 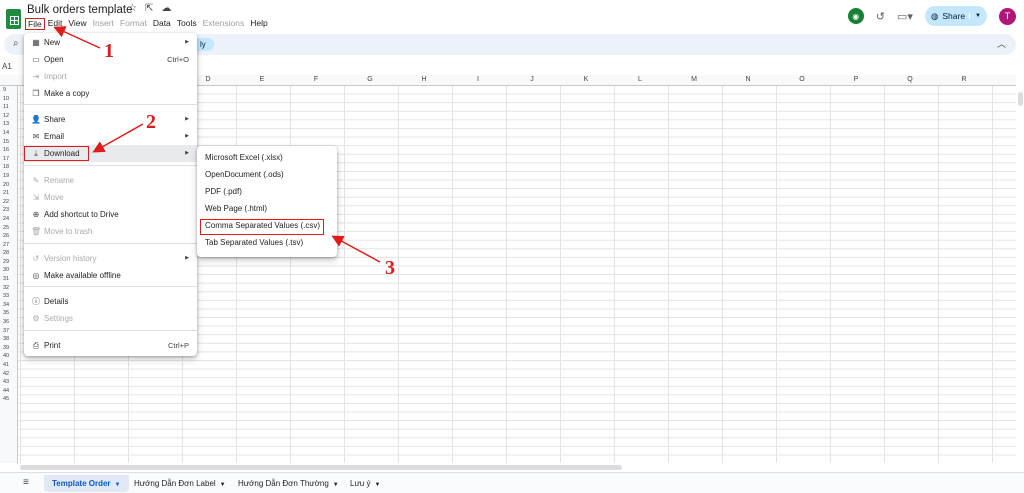 What do you see at coordinates (109, 51) in the screenshot?
I see `annotation-1: 1` at bounding box center [109, 51].